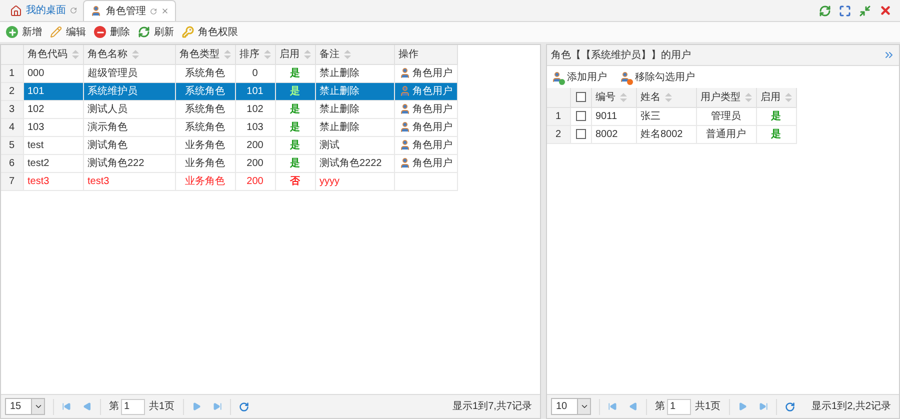 The height and width of the screenshot is (419, 900). I want to click on toolbar-button: 编辑, so click(68, 32).